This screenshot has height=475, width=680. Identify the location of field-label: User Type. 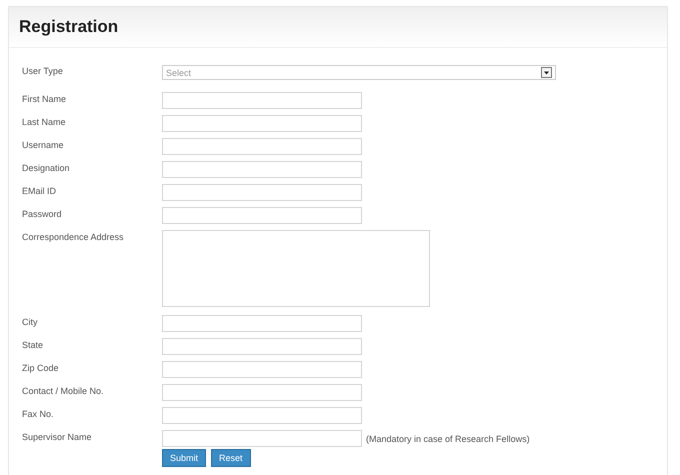
(43, 70).